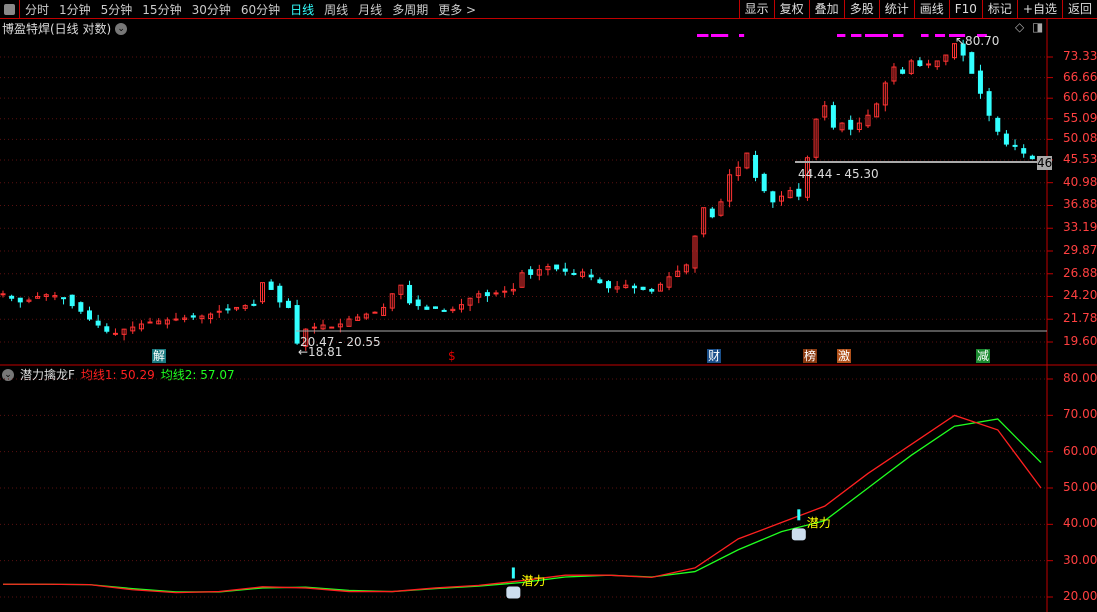 This screenshot has width=1097, height=612. I want to click on high-price-label: ↖80.70, so click(977, 41).